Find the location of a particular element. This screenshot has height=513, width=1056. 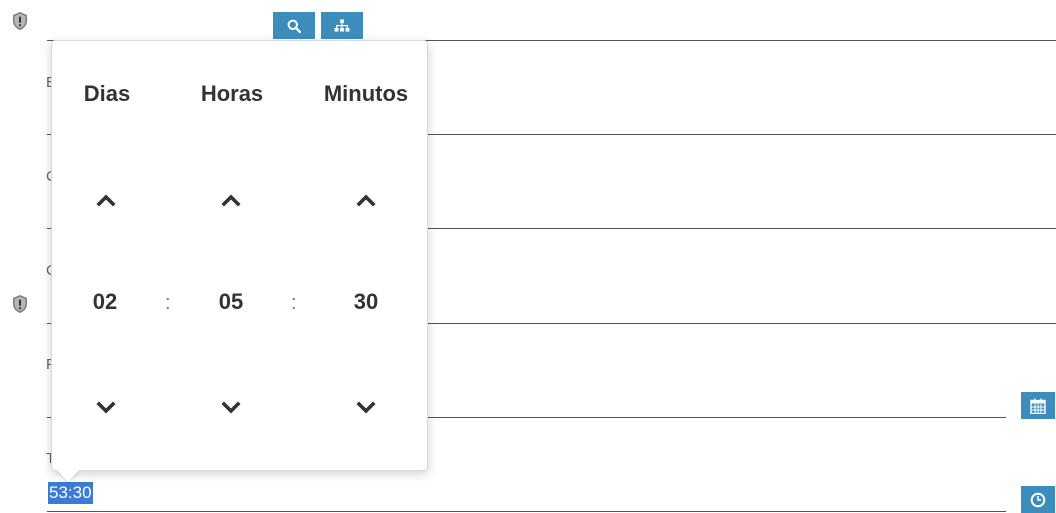

minutes-decrement-chevron-down-icon is located at coordinates (366, 408).